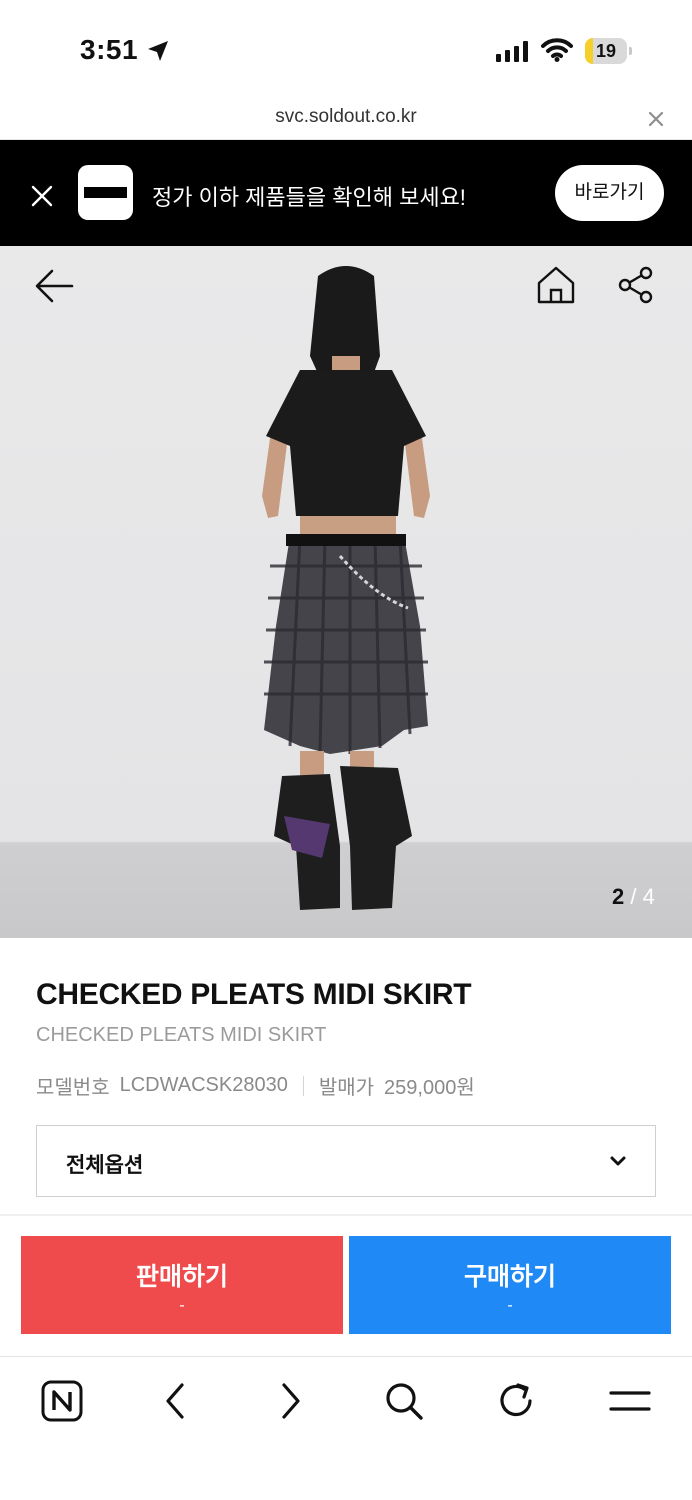  What do you see at coordinates (158, 51) in the screenshot?
I see `location-arrow-icon` at bounding box center [158, 51].